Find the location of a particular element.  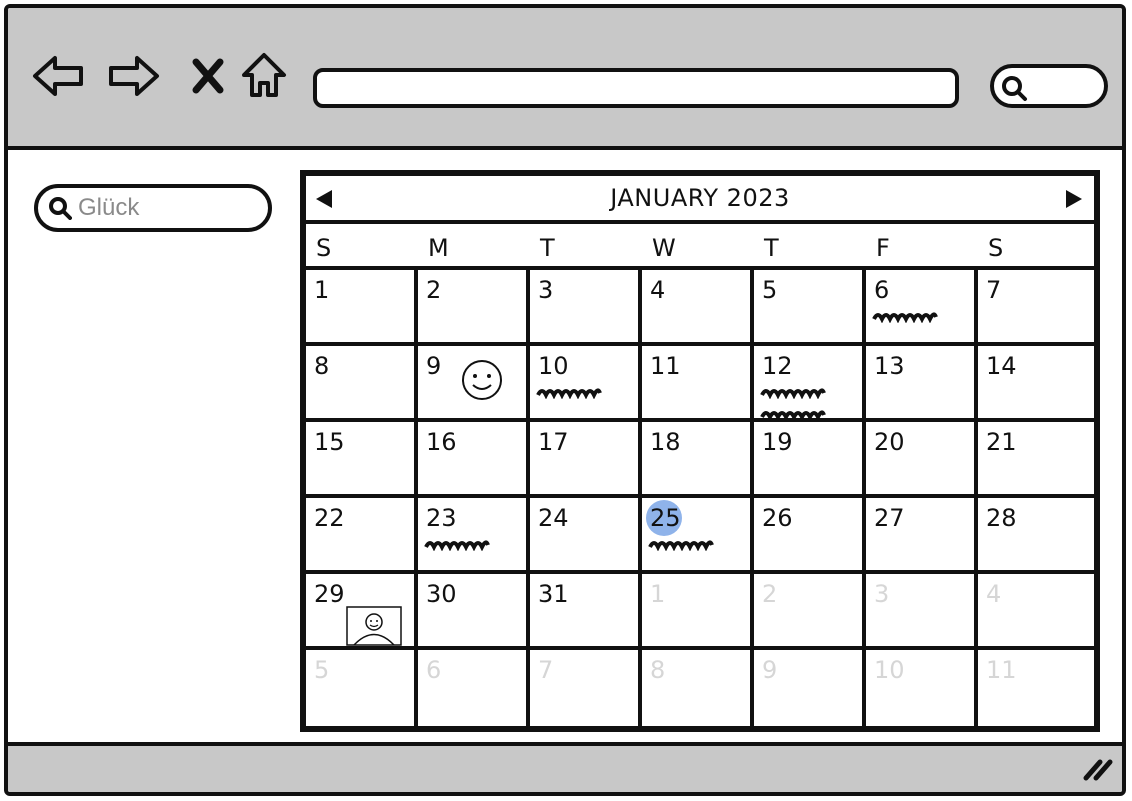

day-number: 18 is located at coordinates (665, 442).